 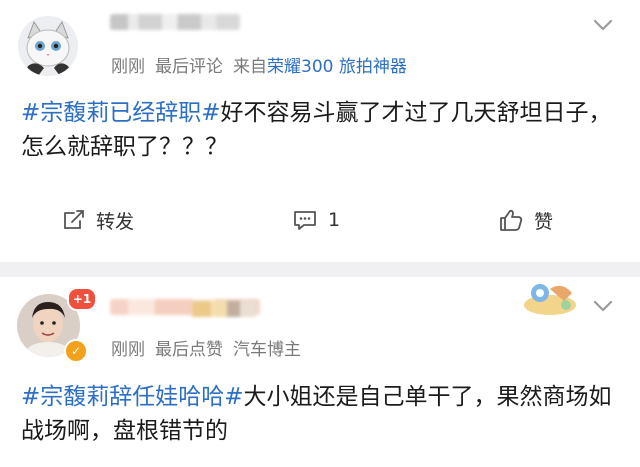 I want to click on share-label: 转发, so click(x=115, y=221).